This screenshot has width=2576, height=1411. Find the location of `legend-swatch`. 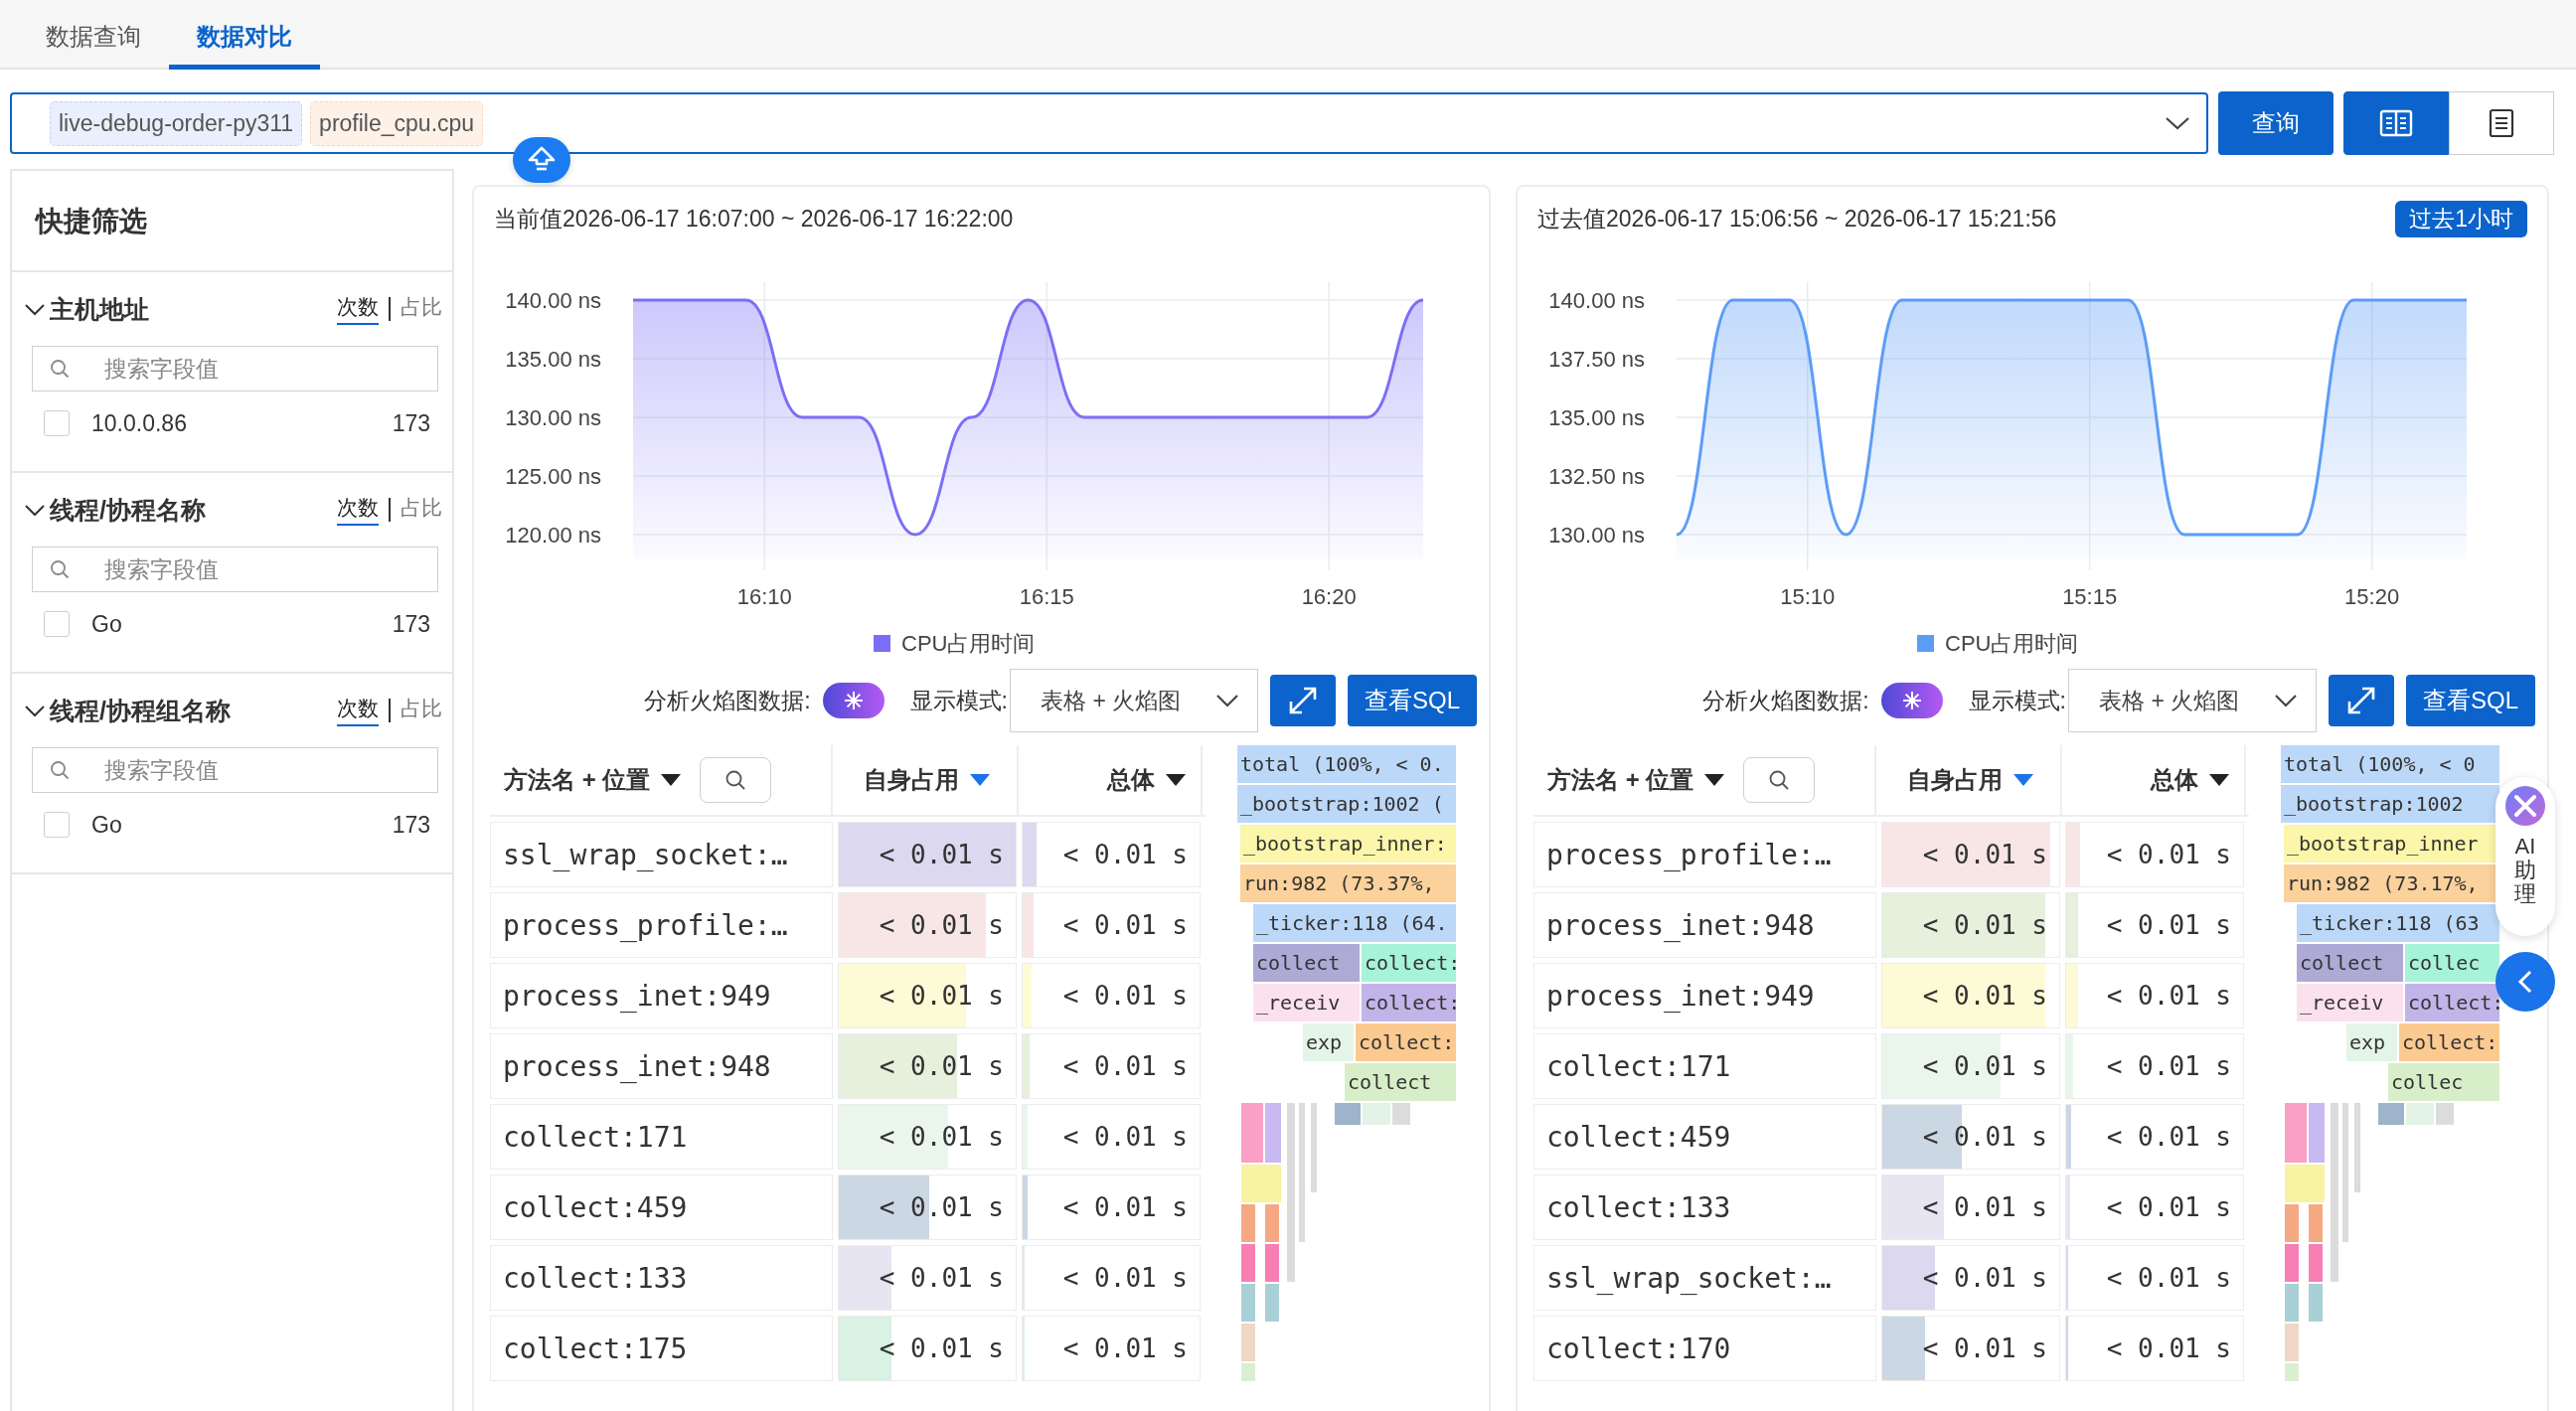

legend-swatch is located at coordinates (1925, 644).